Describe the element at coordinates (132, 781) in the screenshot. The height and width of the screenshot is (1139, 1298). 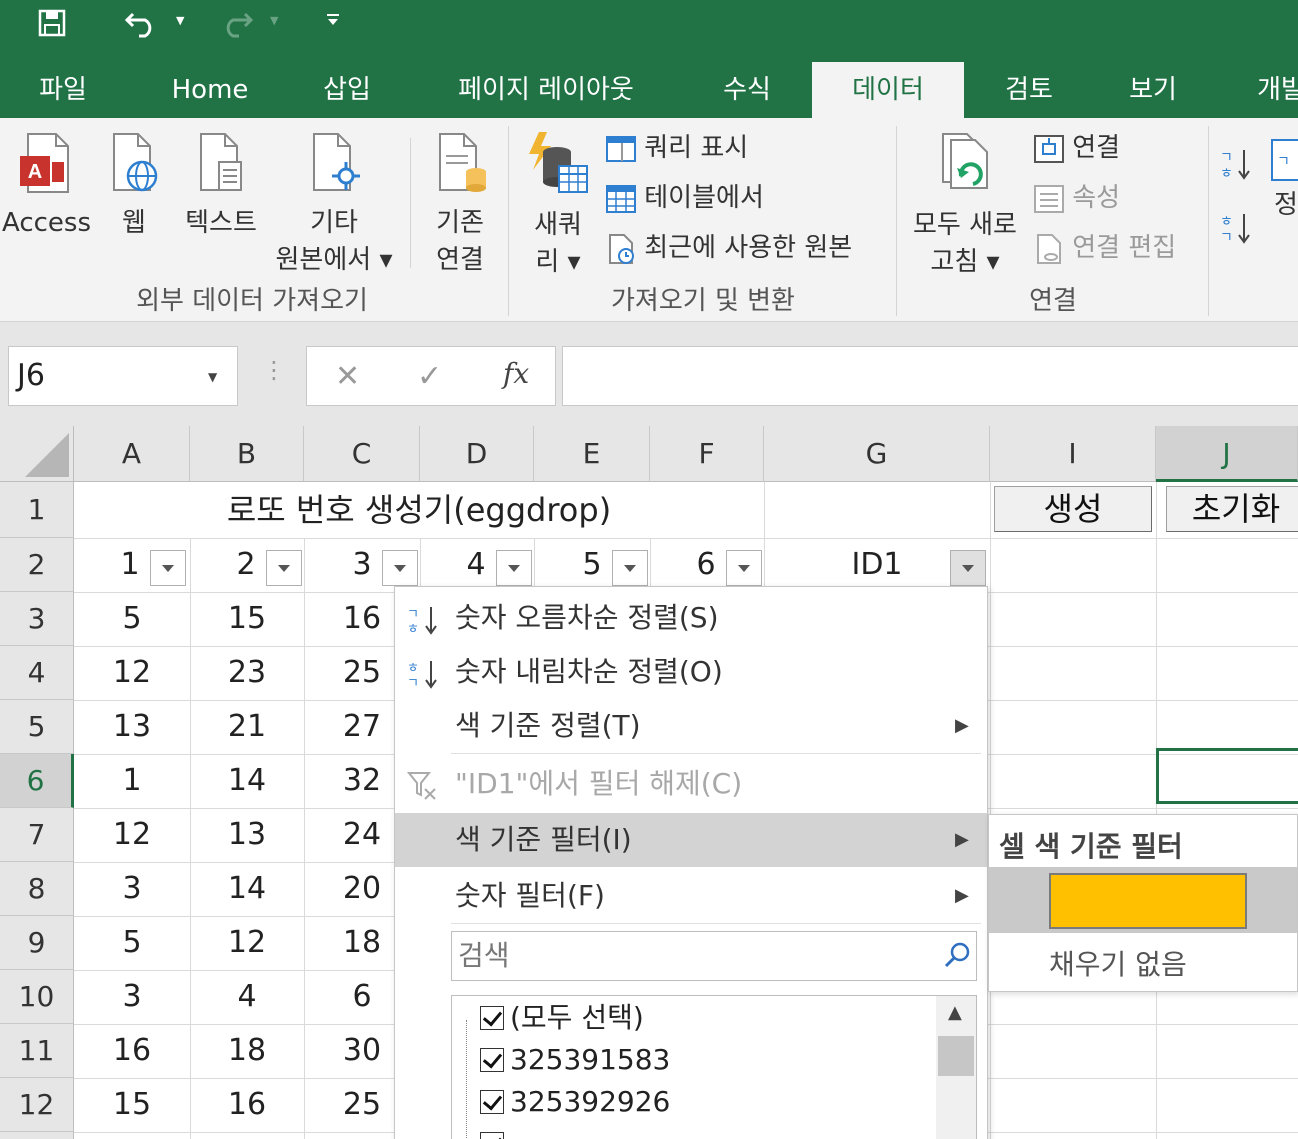
I see `cell-a6: 1` at that location.